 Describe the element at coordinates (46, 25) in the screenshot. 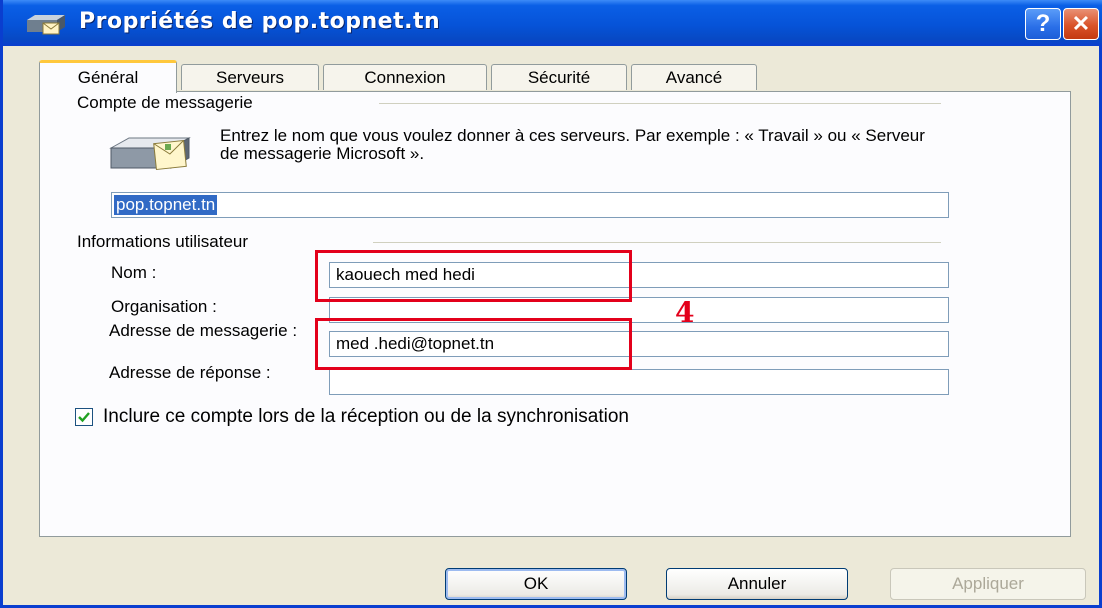

I see `mail-account-icon` at that location.